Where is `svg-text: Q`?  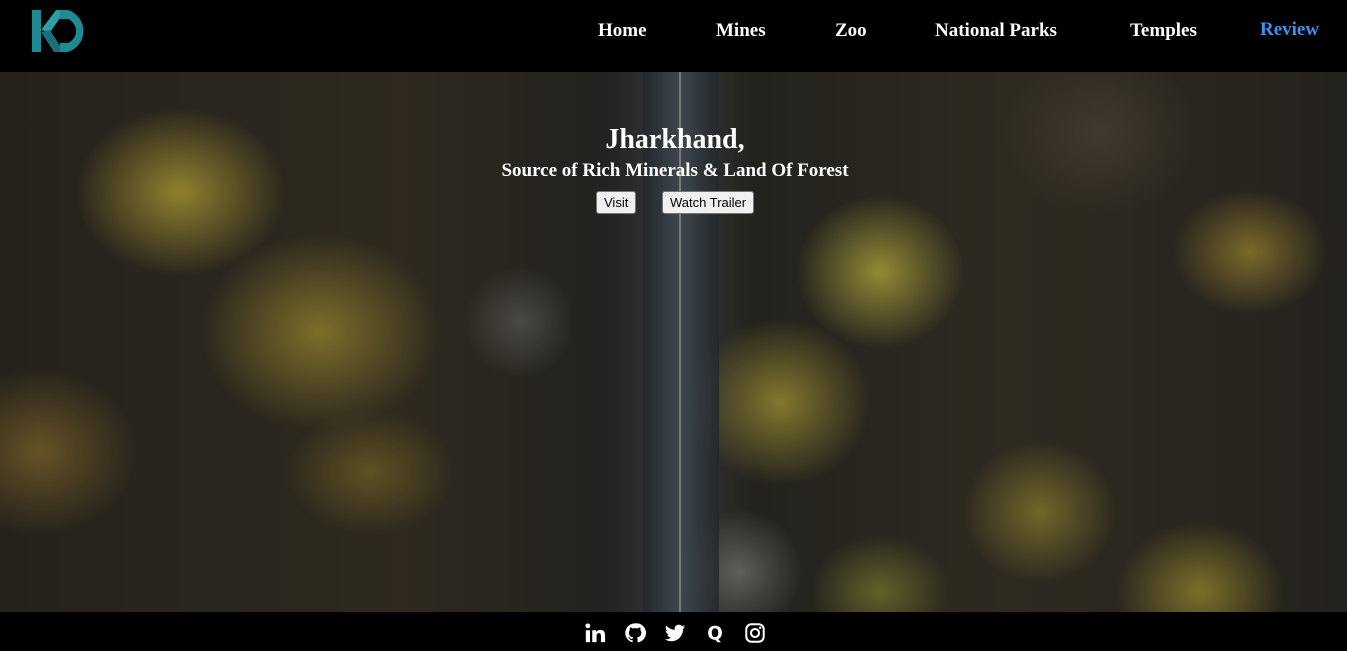
svg-text: Q is located at coordinates (715, 633).